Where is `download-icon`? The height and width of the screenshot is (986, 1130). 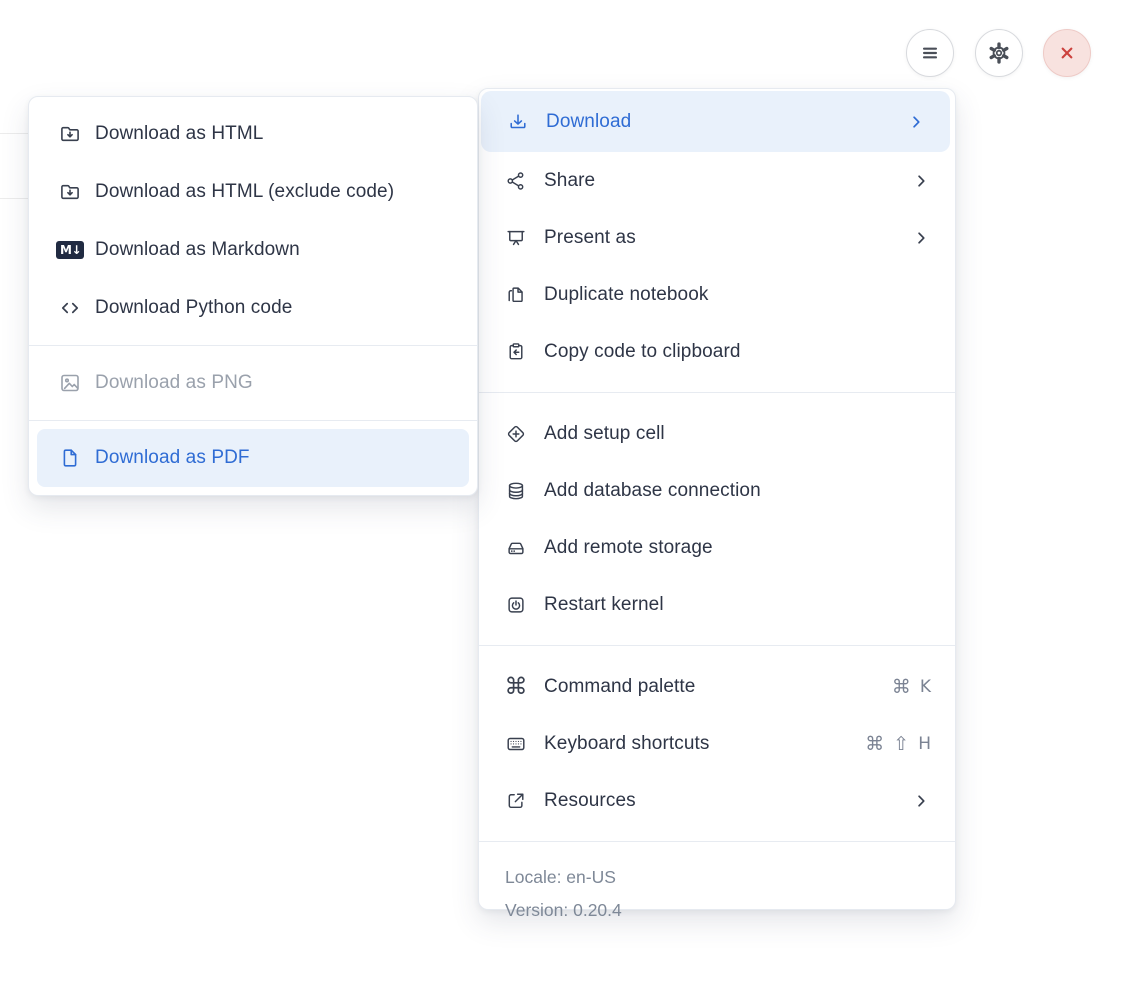
download-icon is located at coordinates (518, 122).